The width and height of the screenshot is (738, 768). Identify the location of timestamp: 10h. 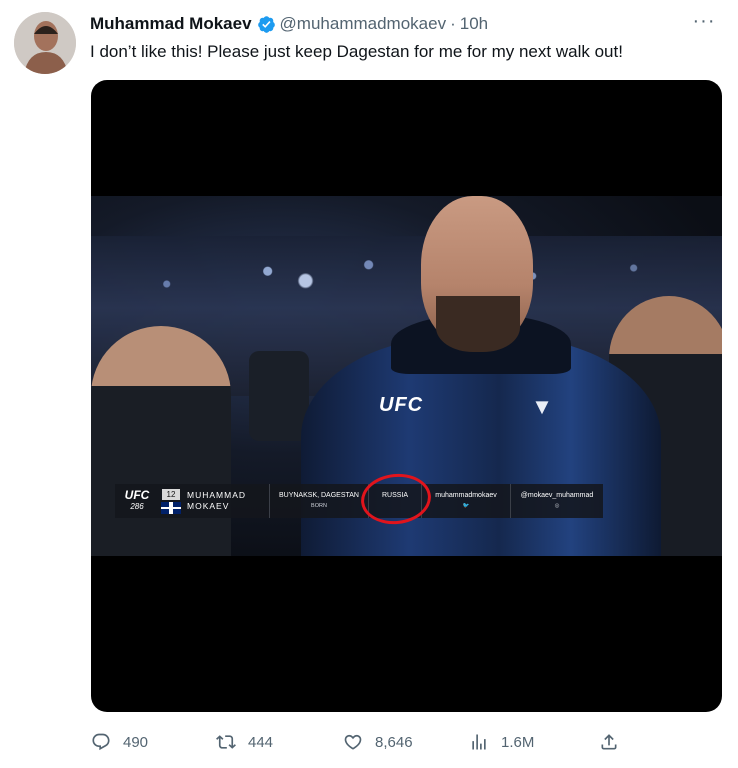
(474, 24).